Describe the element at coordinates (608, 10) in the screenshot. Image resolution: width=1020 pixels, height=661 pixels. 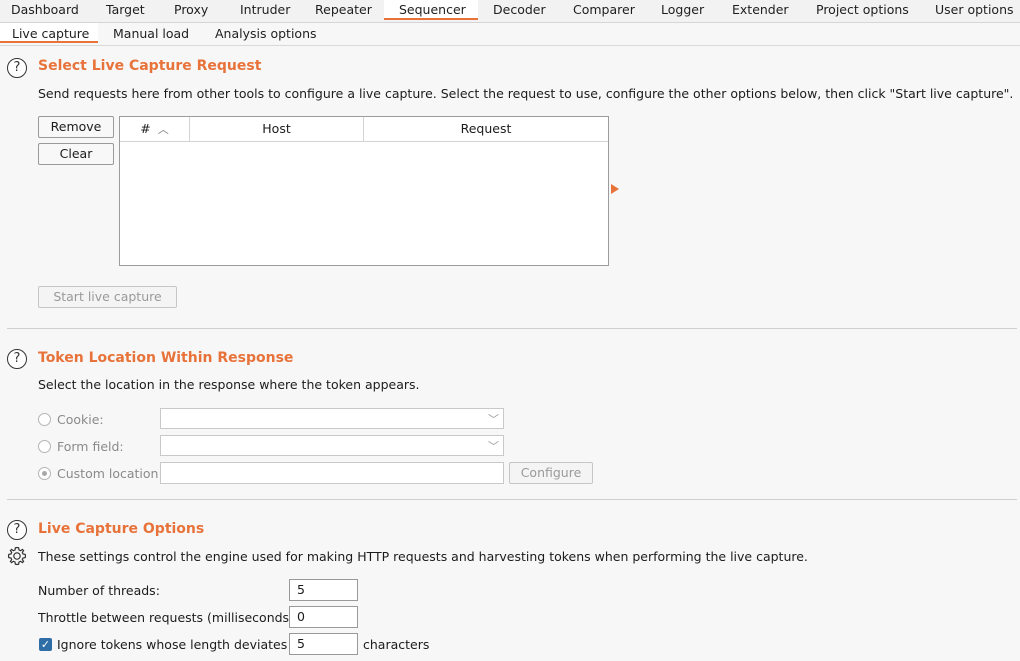
I see `tab-comparer: Comparer` at that location.